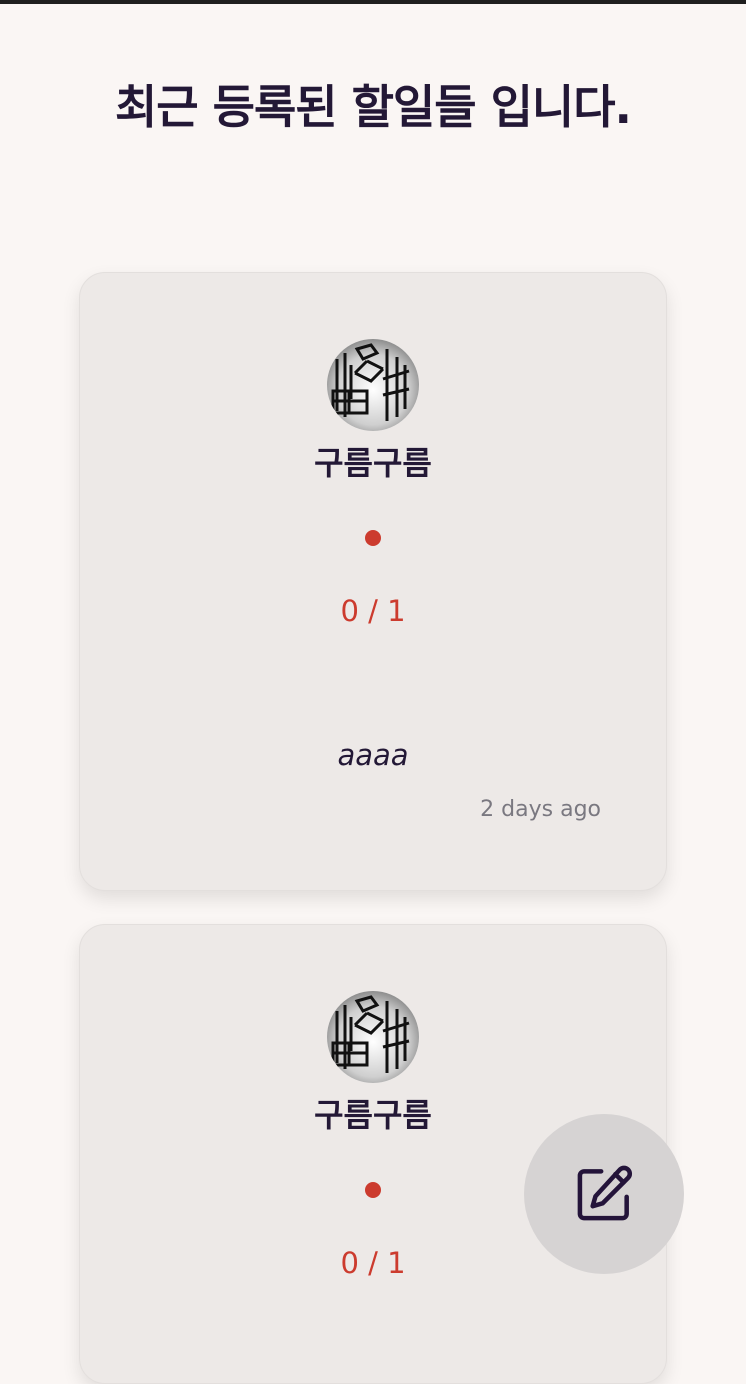  I want to click on page-title: 최근 등록된 할일들 입니다., so click(373, 106).